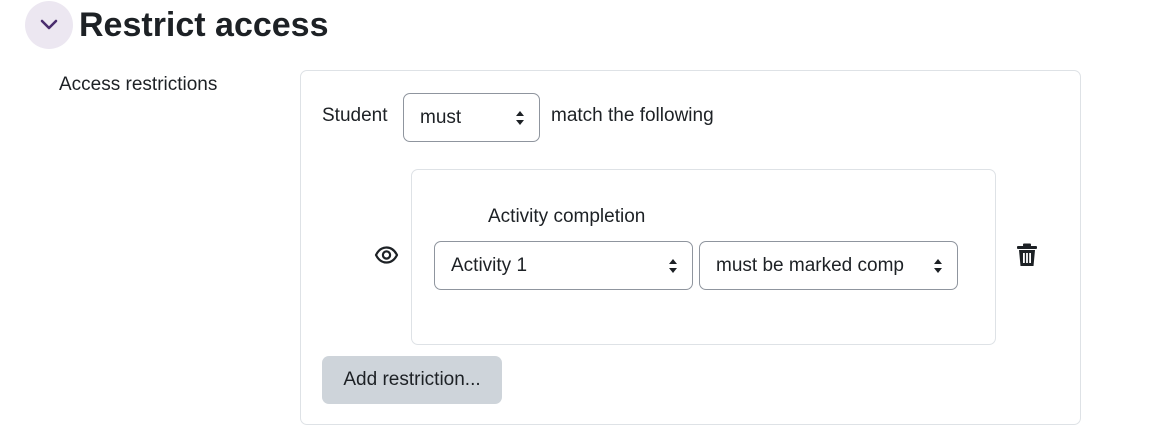 The height and width of the screenshot is (443, 1165). I want to click on completion-status-select: must be marked comp, so click(828, 265).